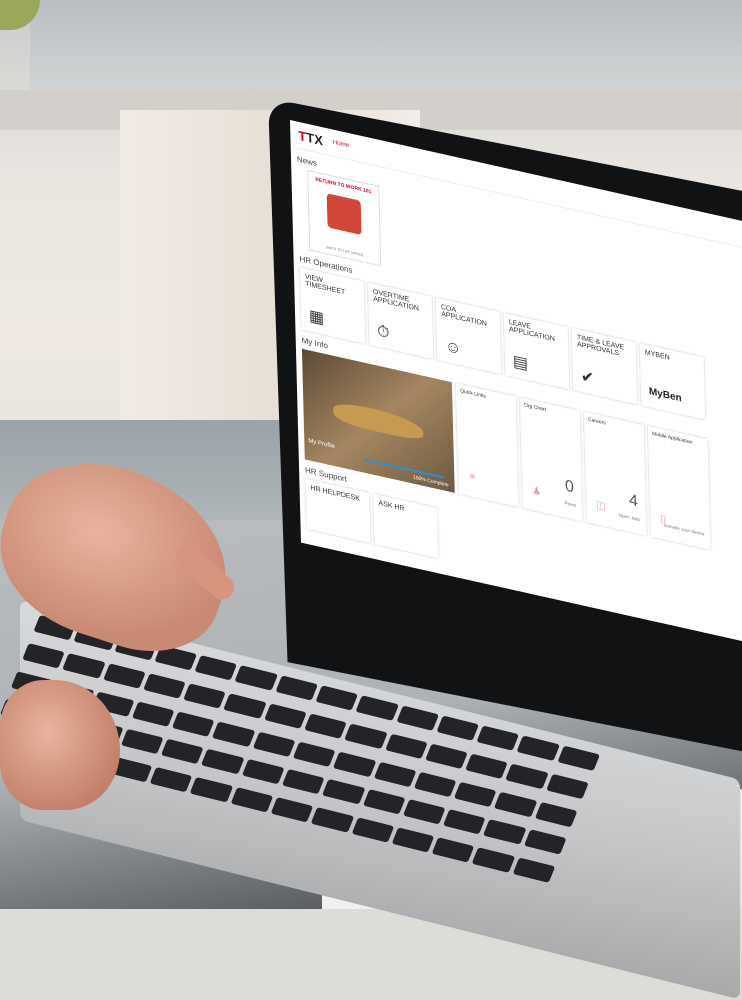  Describe the element at coordinates (472, 394) in the screenshot. I see `quick-links-title: Quick Links` at that location.